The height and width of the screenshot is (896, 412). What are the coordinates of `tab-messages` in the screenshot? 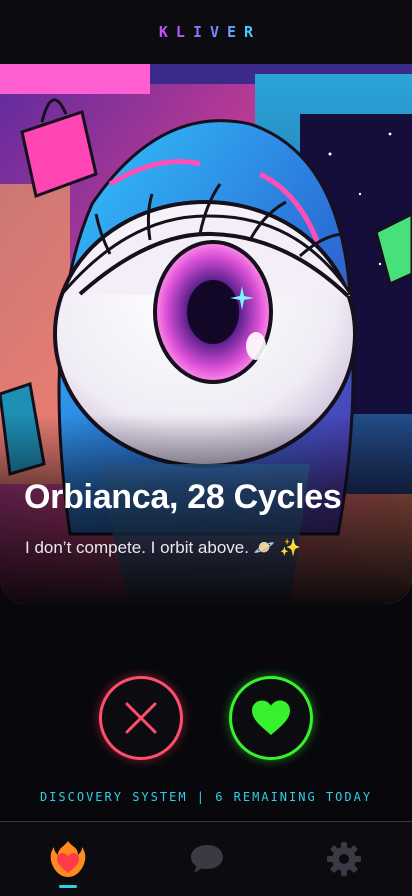 It's located at (207, 859).